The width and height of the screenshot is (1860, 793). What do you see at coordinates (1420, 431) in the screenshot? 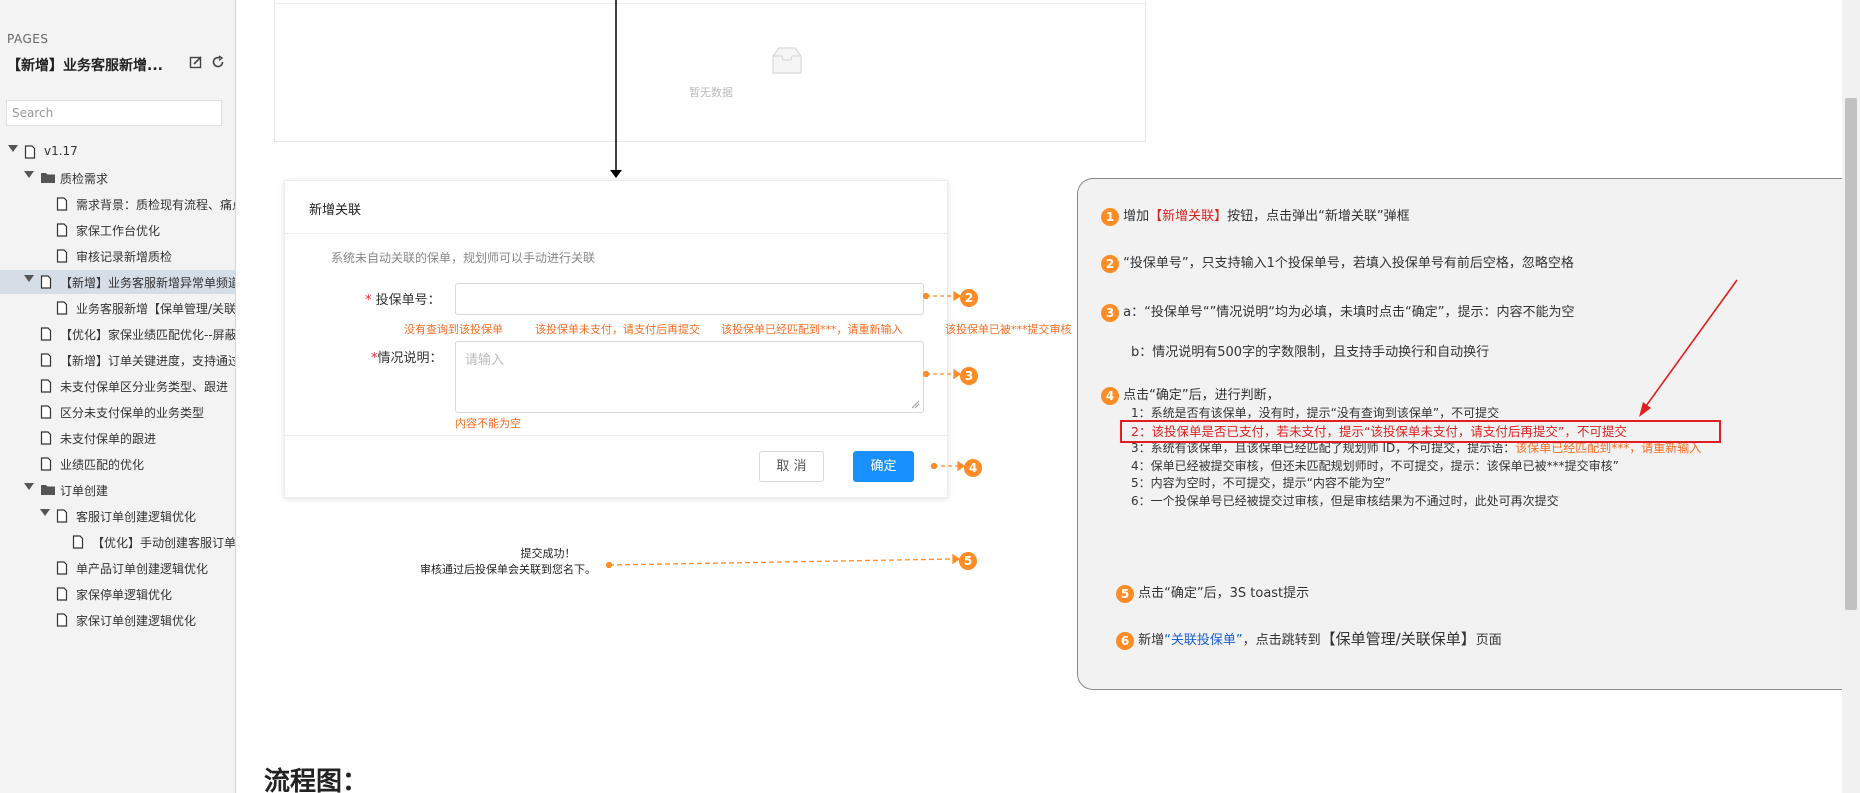
I see `highlight-box` at bounding box center [1420, 431].